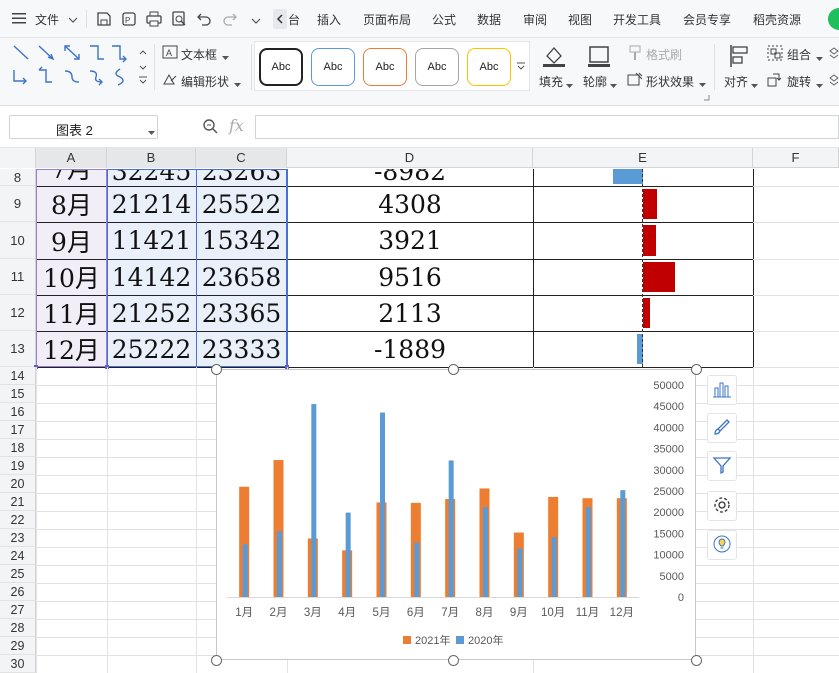 Image resolution: width=839 pixels, height=673 pixels. Describe the element at coordinates (18, 349) in the screenshot. I see `row-header: 13` at that location.